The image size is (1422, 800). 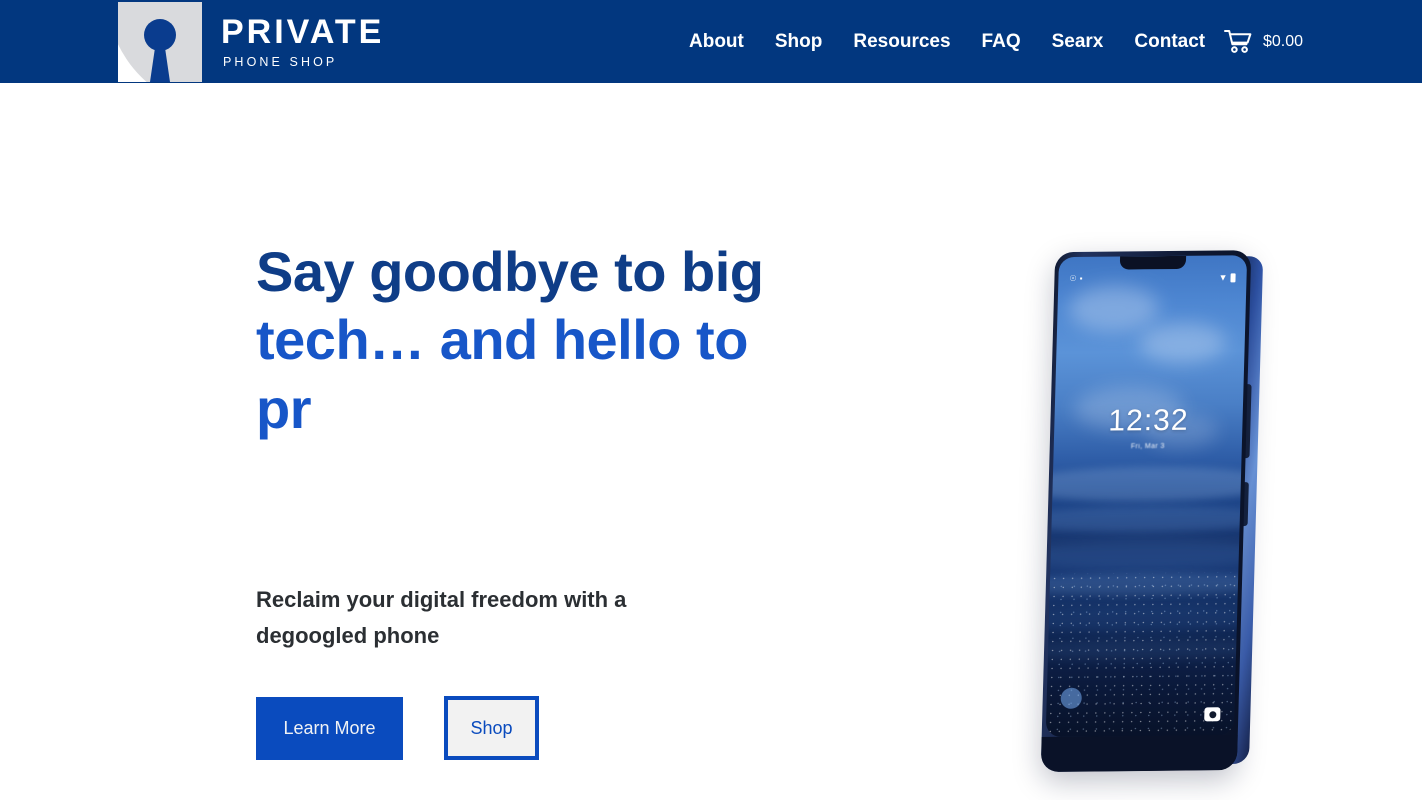 What do you see at coordinates (1212, 714) in the screenshot?
I see `camera-shortcut-icon` at bounding box center [1212, 714].